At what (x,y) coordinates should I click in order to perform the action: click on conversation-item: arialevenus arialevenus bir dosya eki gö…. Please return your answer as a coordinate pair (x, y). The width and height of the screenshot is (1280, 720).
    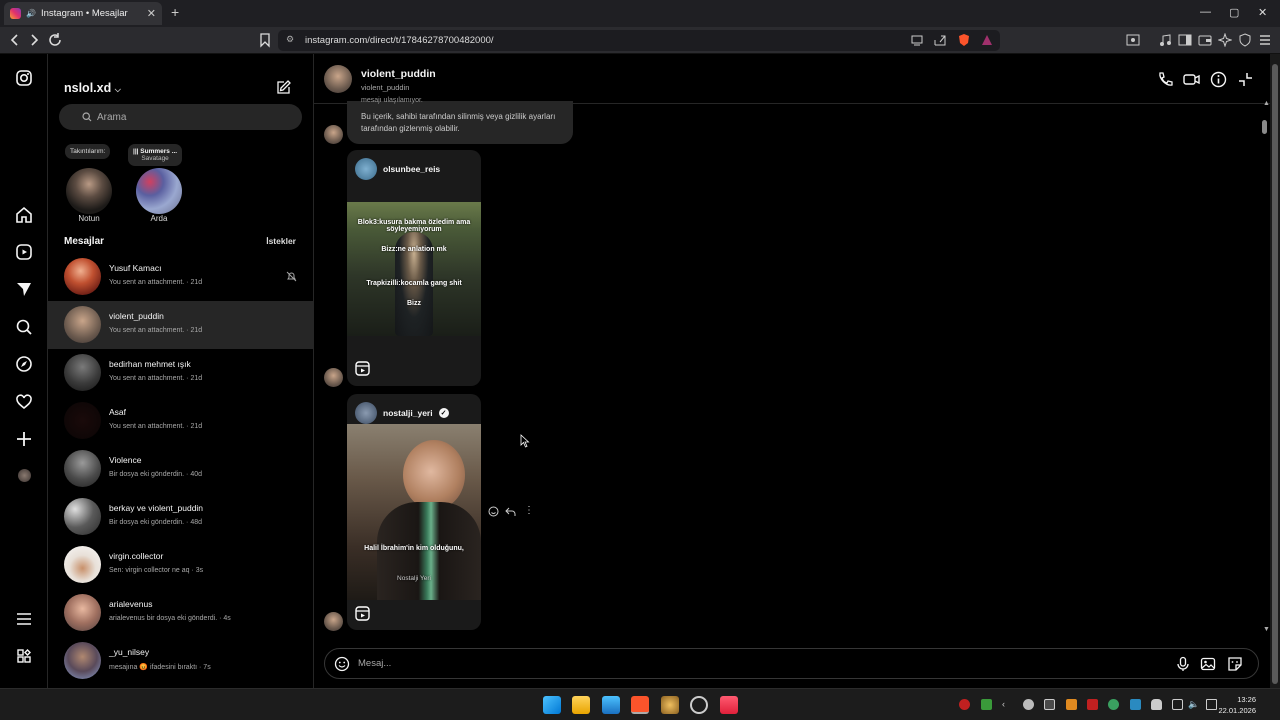
    Looking at the image, I should click on (180, 613).